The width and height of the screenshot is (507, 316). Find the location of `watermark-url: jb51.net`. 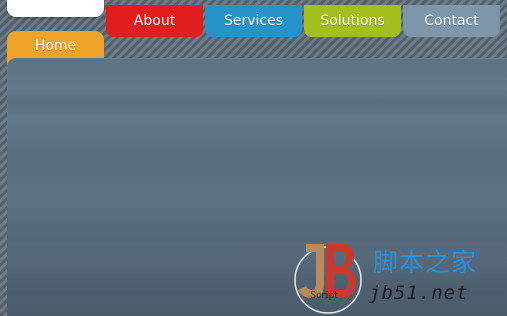

watermark-url: jb51.net is located at coordinates (419, 293).